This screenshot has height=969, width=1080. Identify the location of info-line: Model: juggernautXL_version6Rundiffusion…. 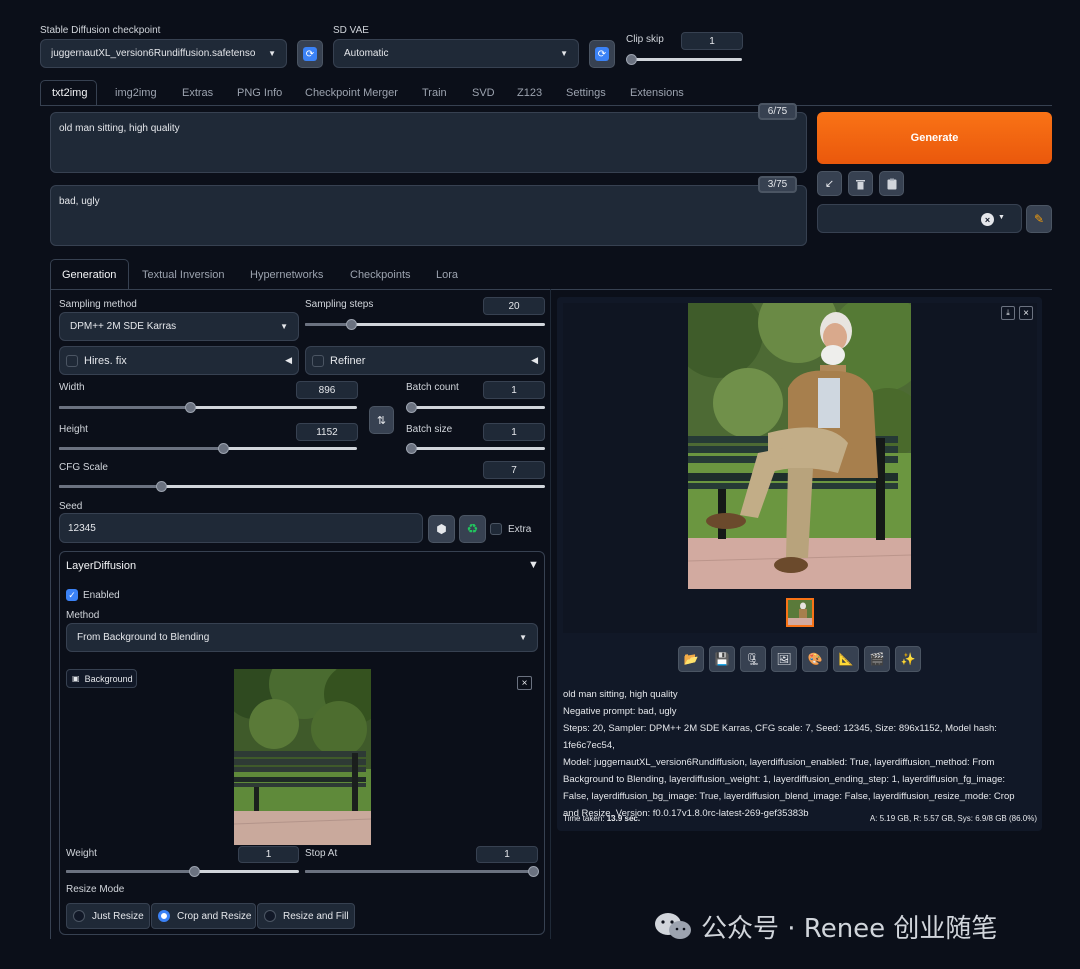
(779, 762).